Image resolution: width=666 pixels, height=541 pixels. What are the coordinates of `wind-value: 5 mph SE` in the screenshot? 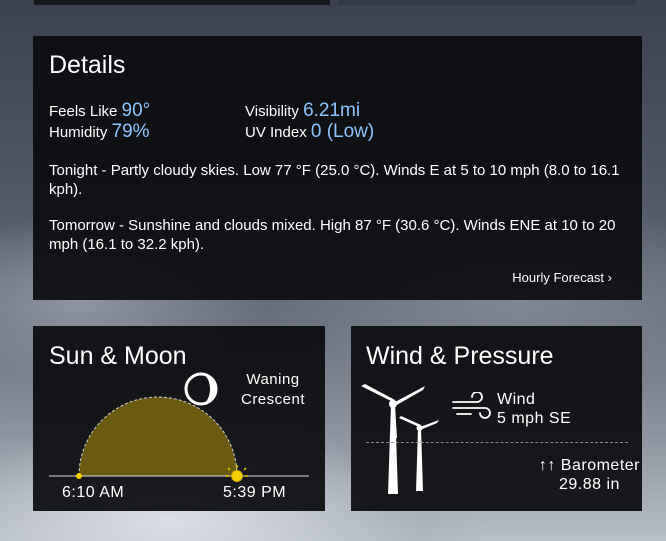 It's located at (534, 418).